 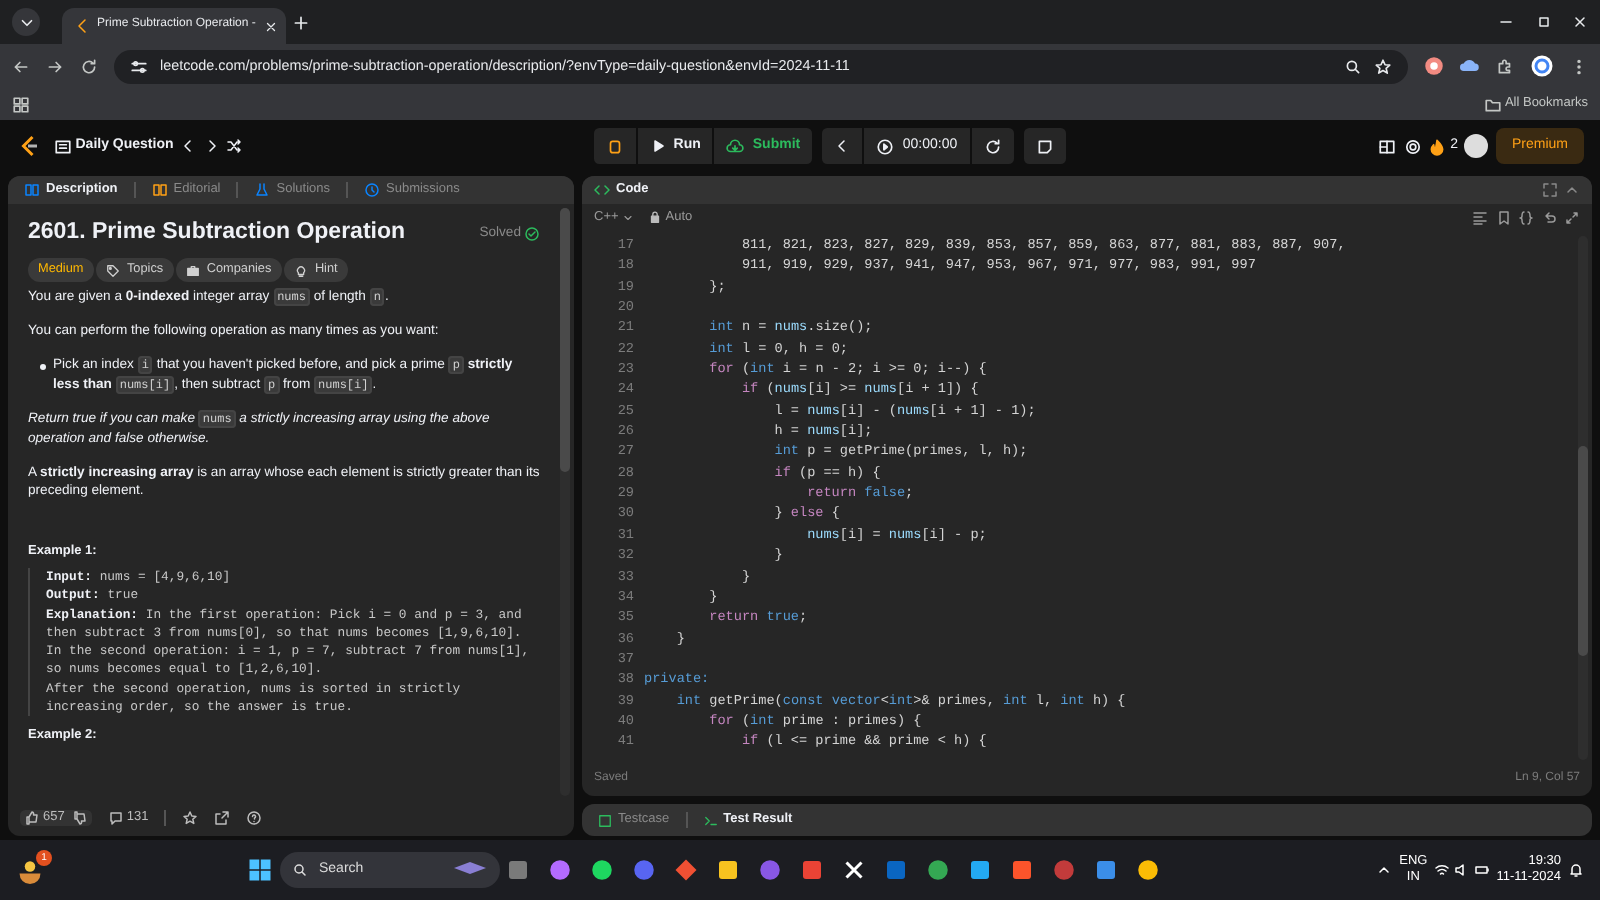 I want to click on bookmark-star-icon, so click(x=1383, y=66).